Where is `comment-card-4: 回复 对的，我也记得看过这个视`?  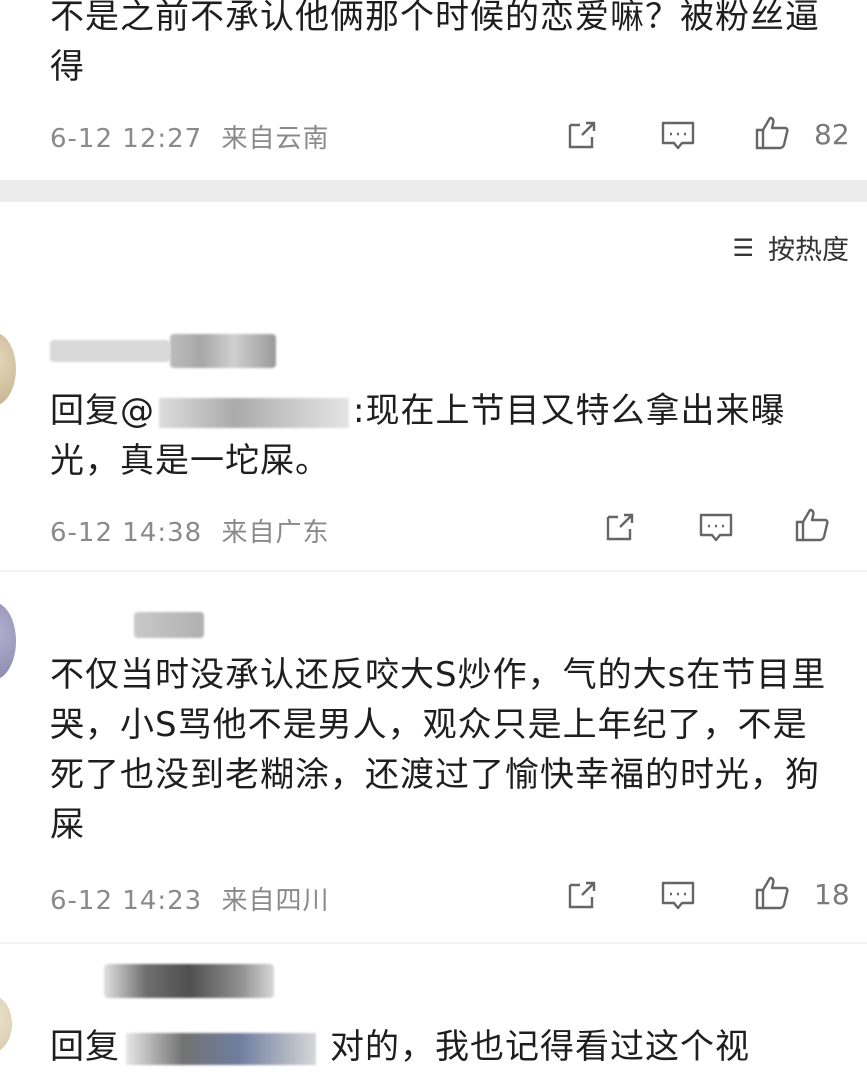
comment-card-4: 回复 对的，我也记得看过这个视 is located at coordinates (433, 1012).